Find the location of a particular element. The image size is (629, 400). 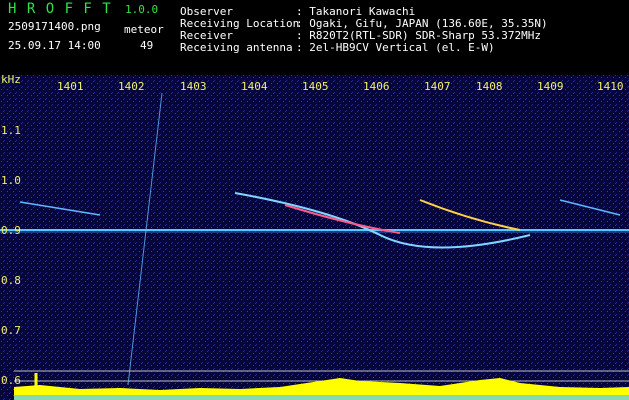

y-tick-1.1: 1.1 is located at coordinates (11, 130).